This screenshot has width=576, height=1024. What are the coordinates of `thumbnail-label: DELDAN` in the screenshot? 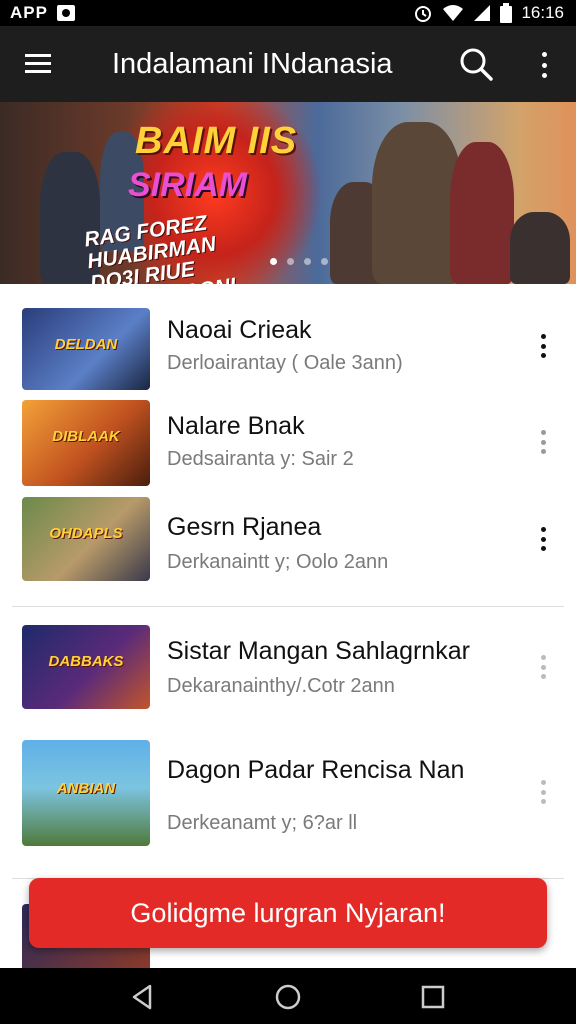 It's located at (86, 344).